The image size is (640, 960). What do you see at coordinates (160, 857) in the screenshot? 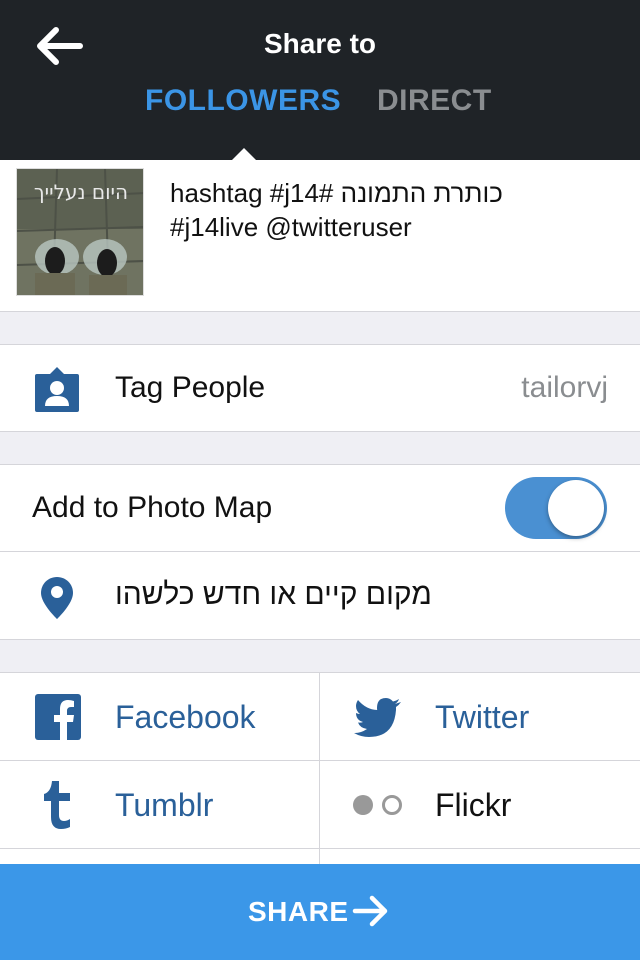
I see `more-service-cell-left` at bounding box center [160, 857].